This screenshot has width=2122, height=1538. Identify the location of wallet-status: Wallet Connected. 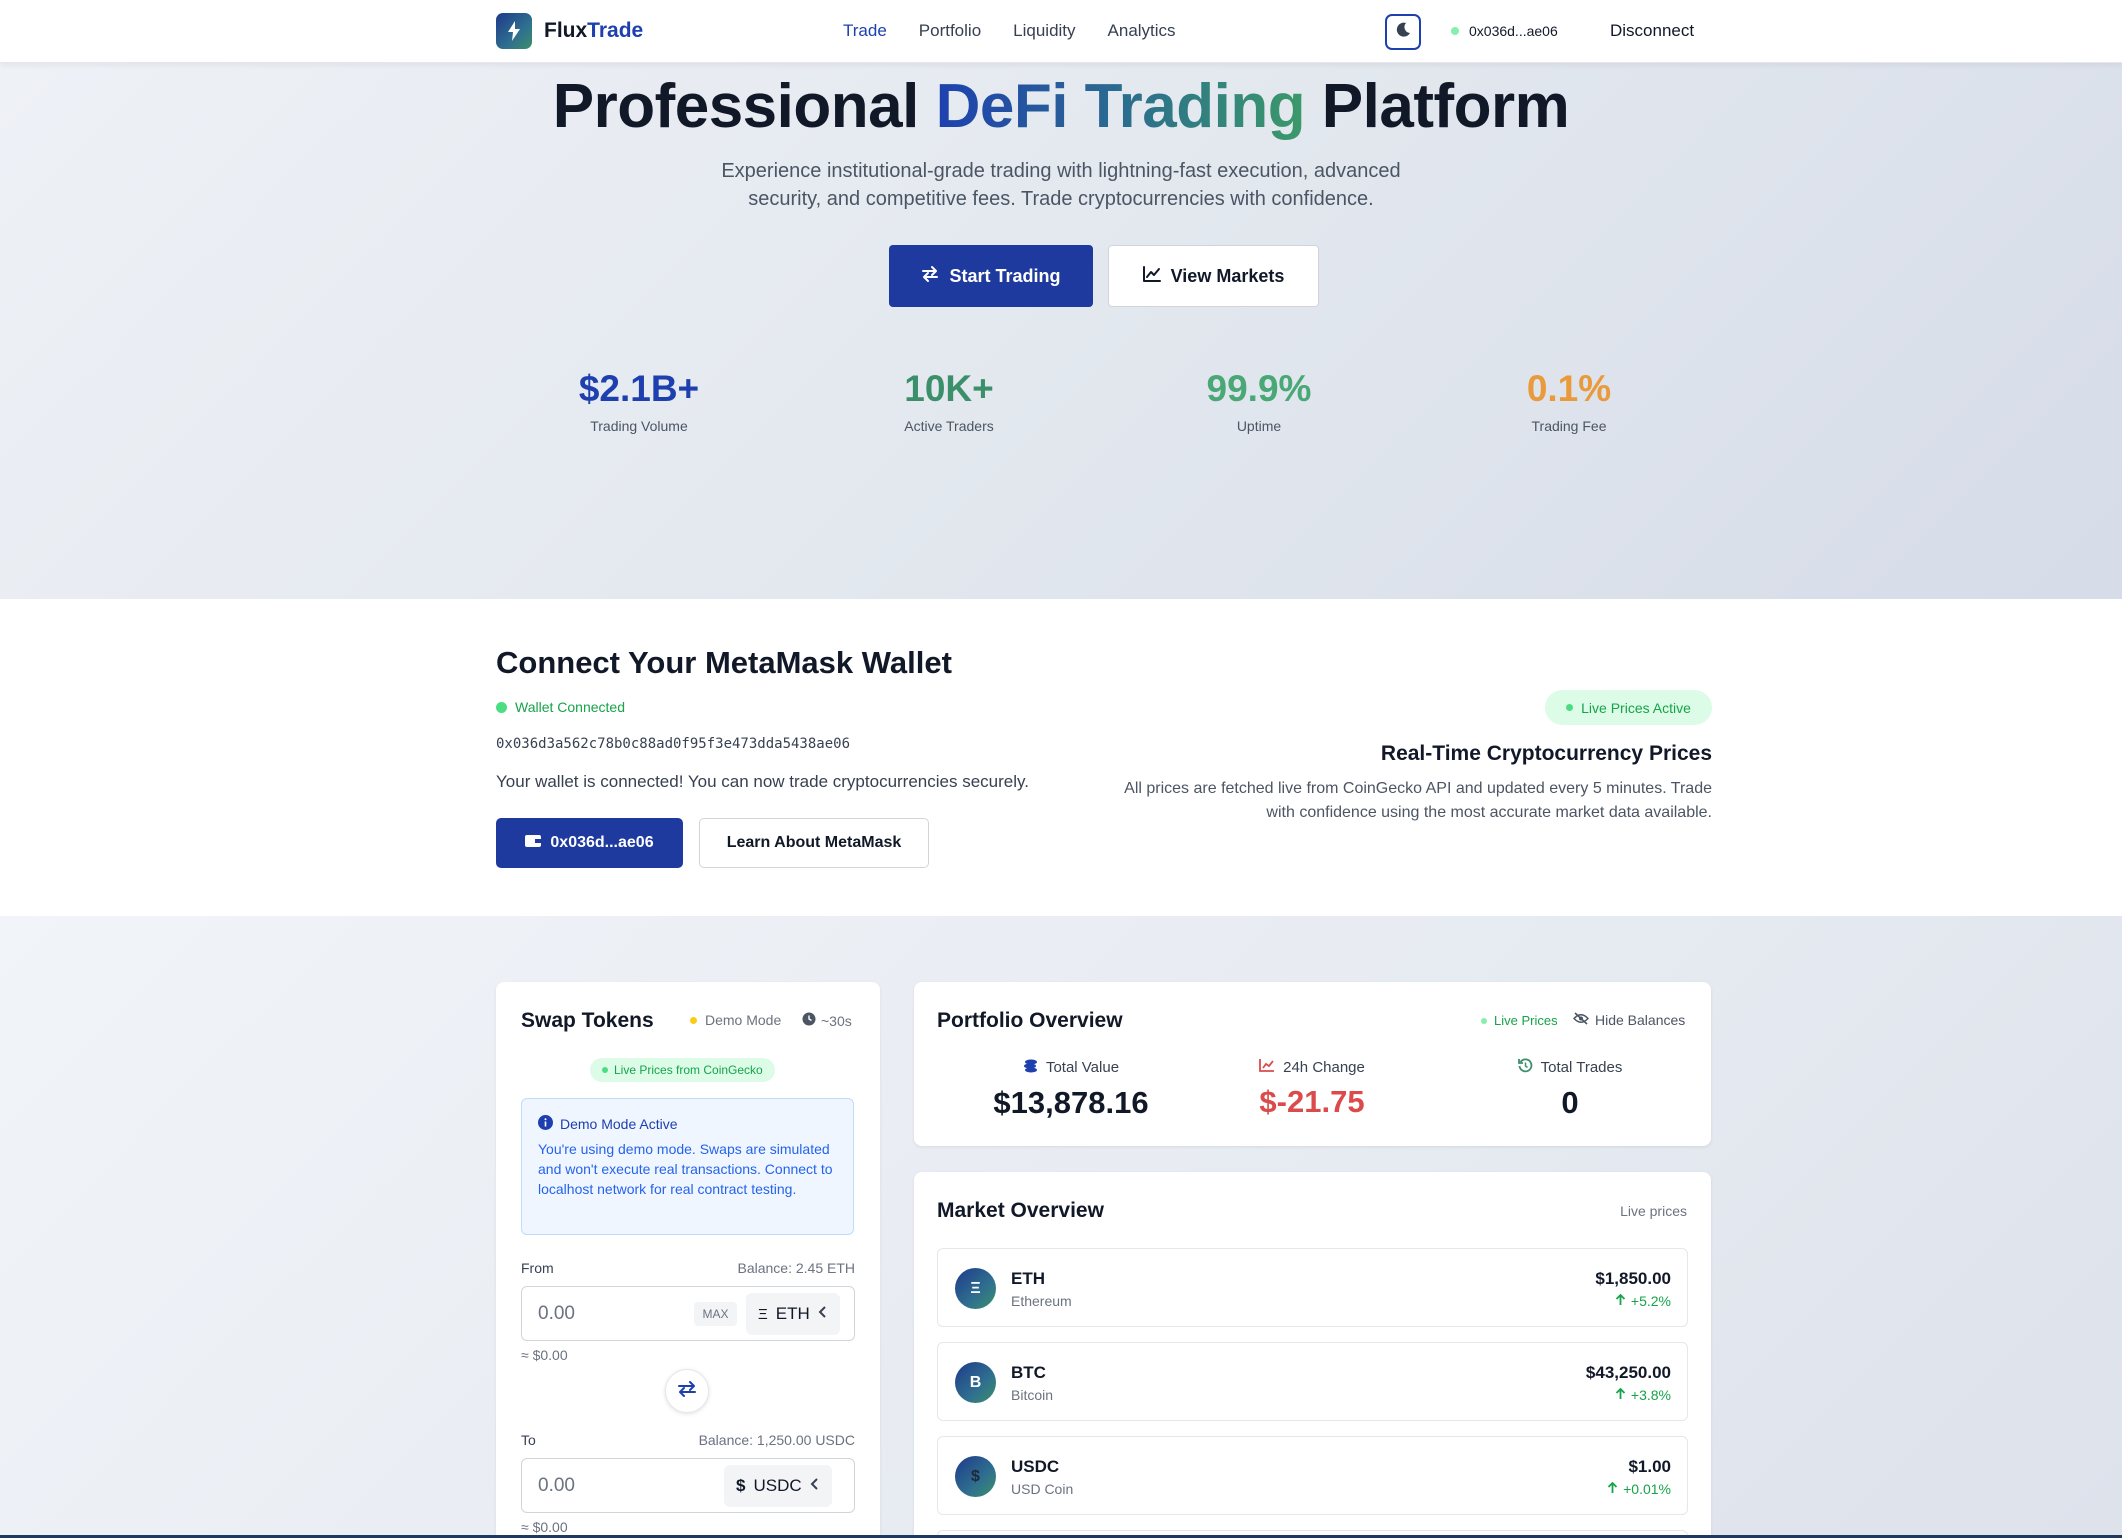
(560, 707).